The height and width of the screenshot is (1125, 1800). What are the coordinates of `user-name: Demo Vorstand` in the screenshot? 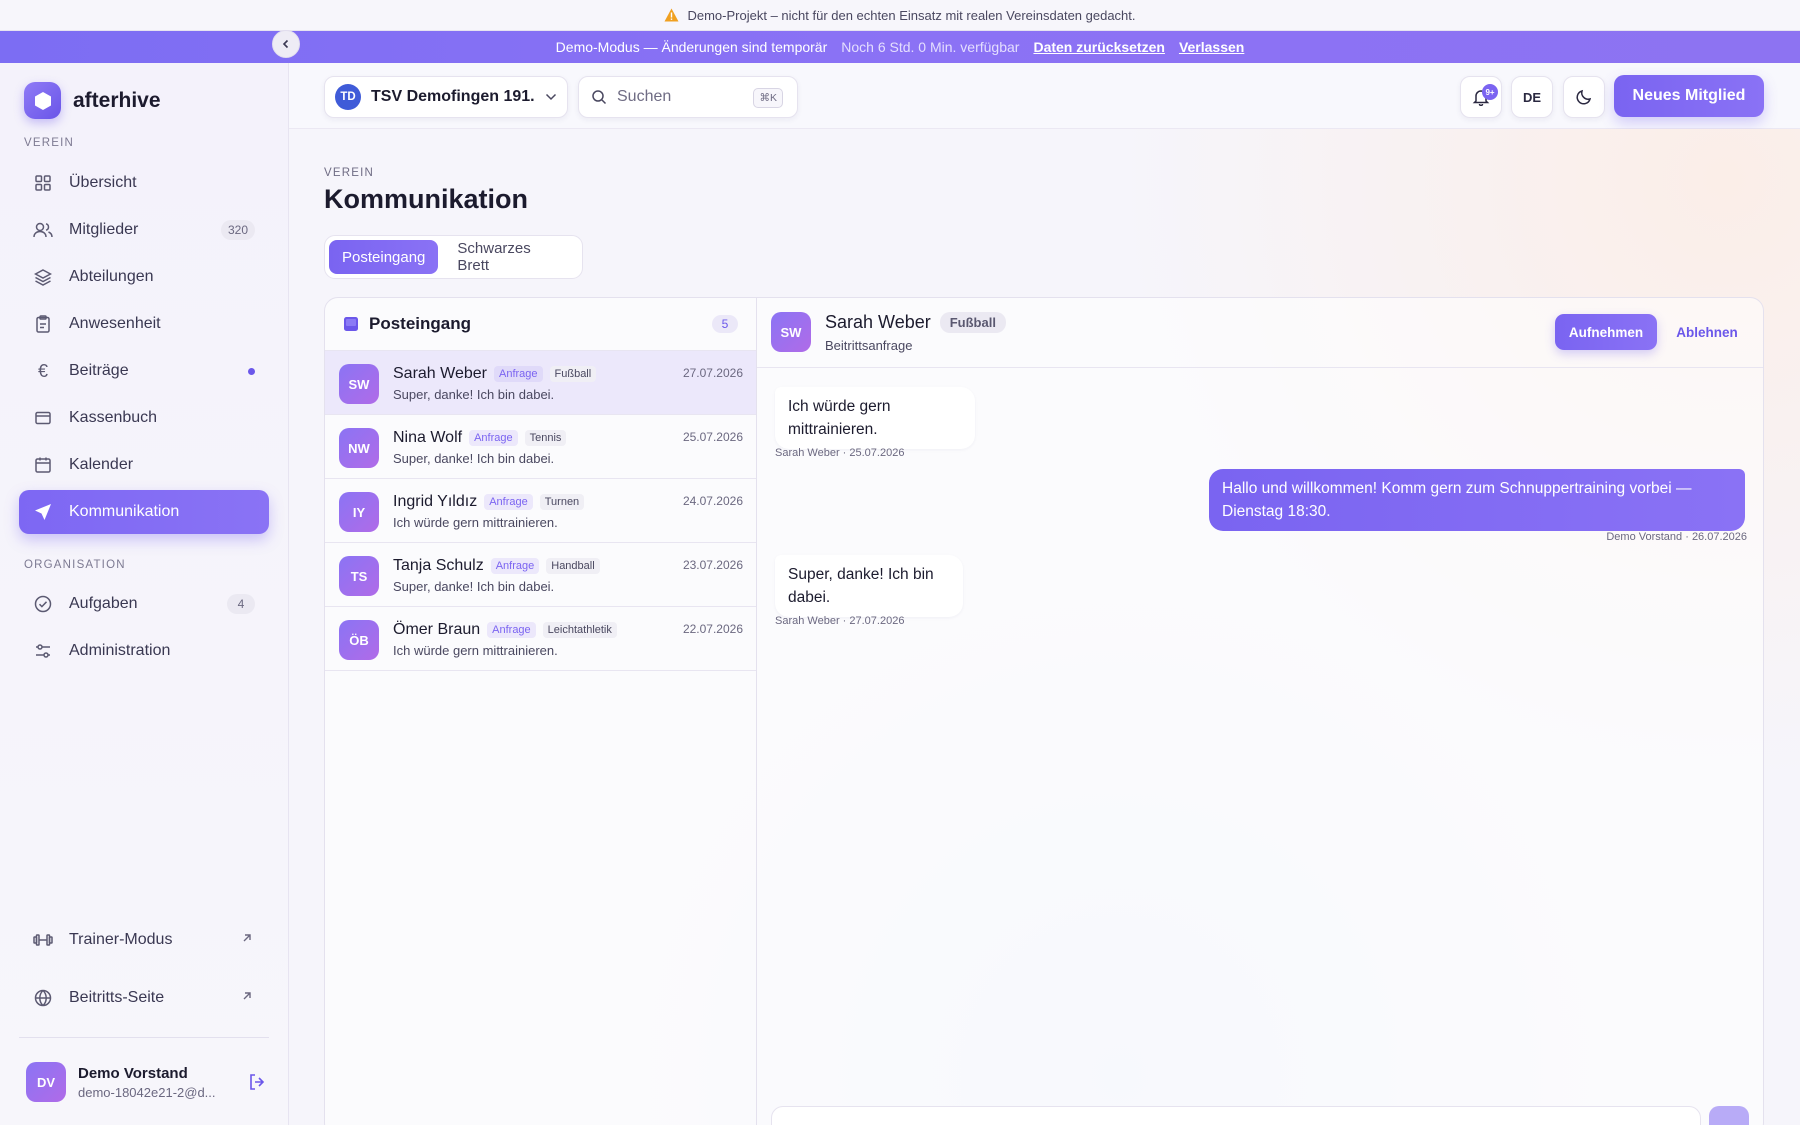 It's located at (133, 1073).